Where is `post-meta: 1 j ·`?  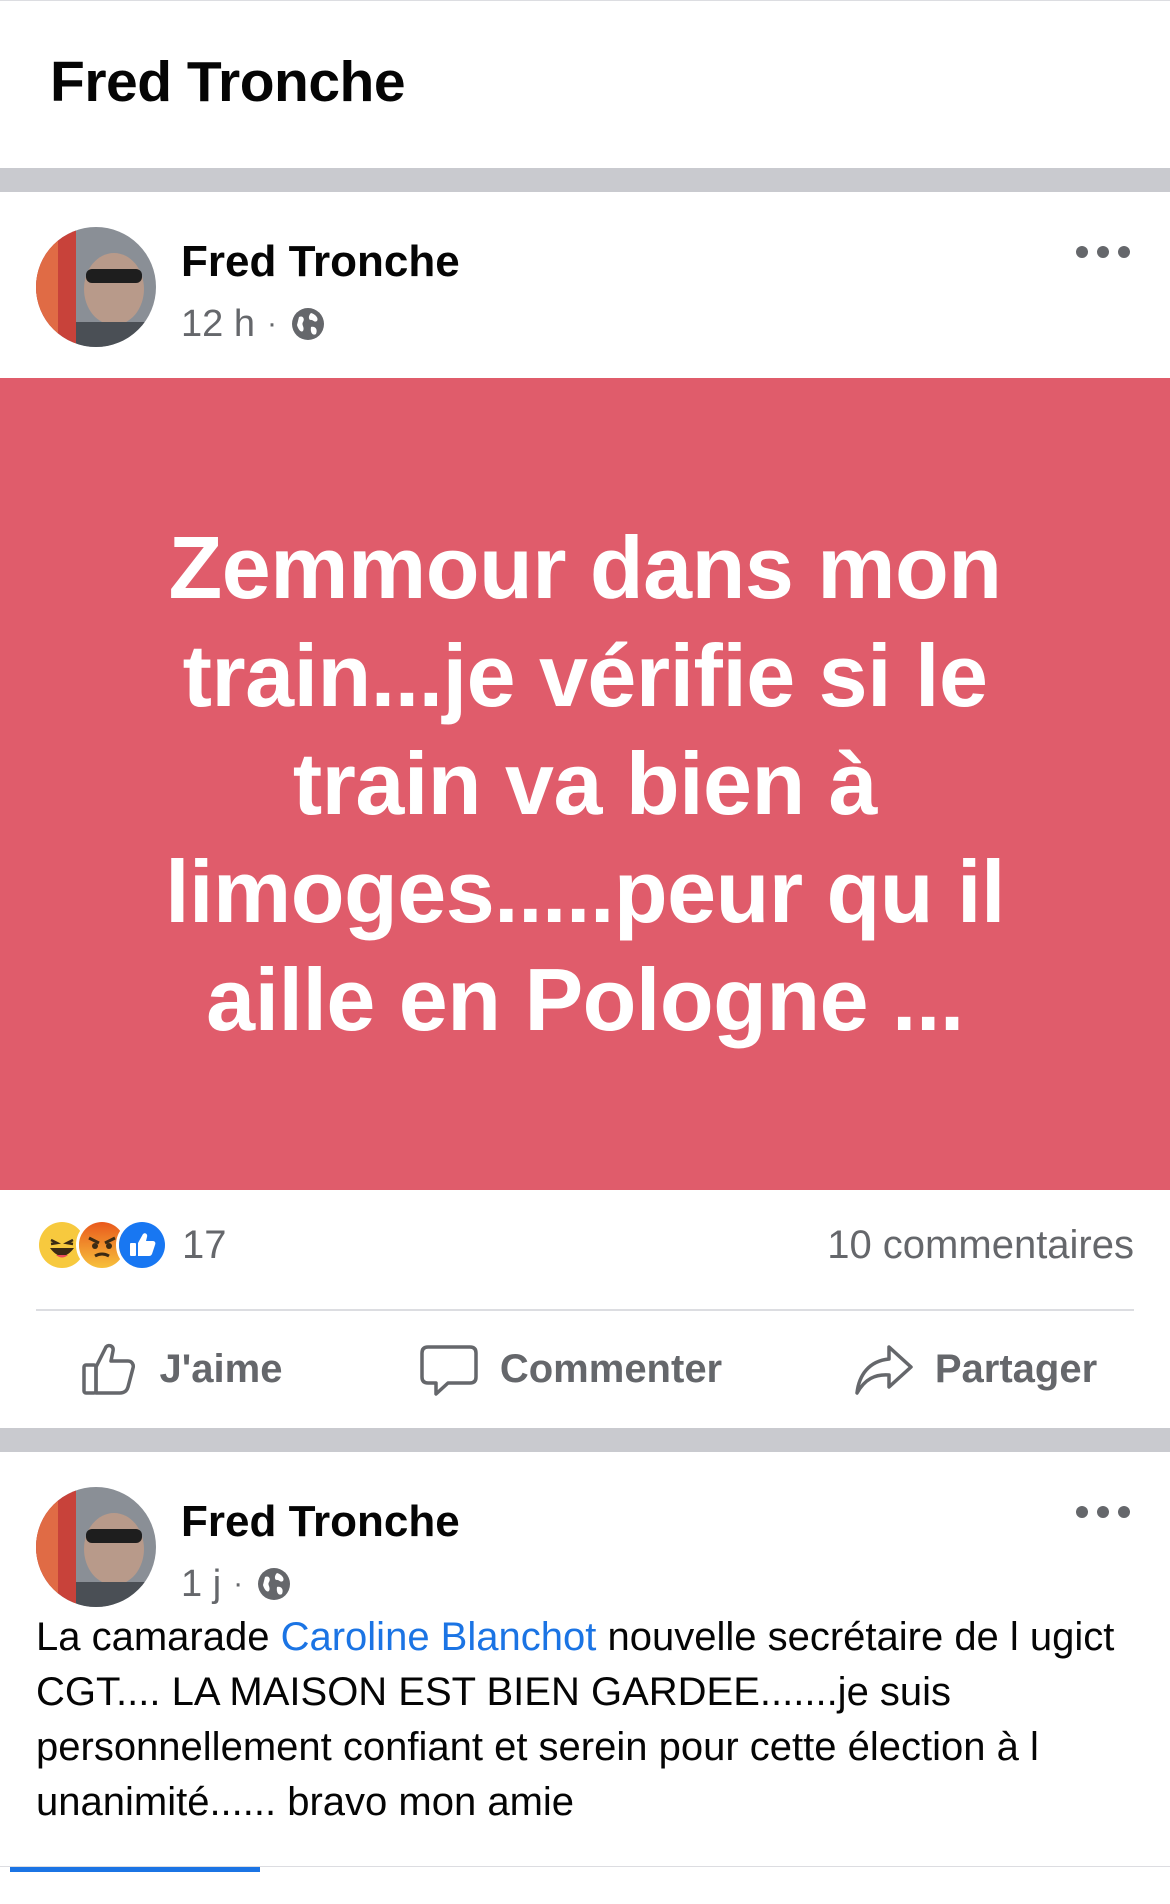
post-meta: 1 j · is located at coordinates (237, 1584).